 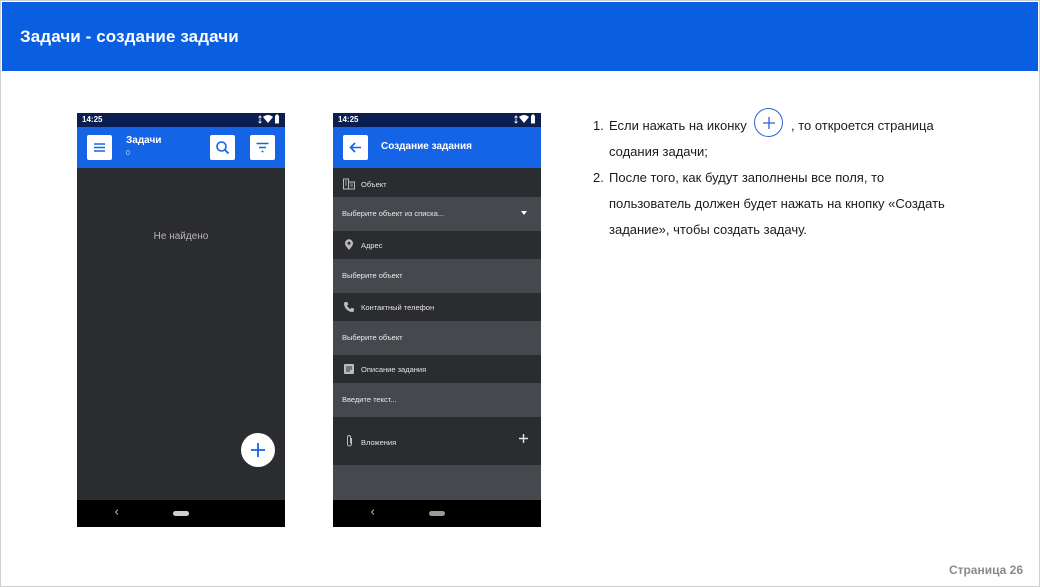 What do you see at coordinates (129, 36) in the screenshot?
I see `slide-title: Задачи - создание задачи` at bounding box center [129, 36].